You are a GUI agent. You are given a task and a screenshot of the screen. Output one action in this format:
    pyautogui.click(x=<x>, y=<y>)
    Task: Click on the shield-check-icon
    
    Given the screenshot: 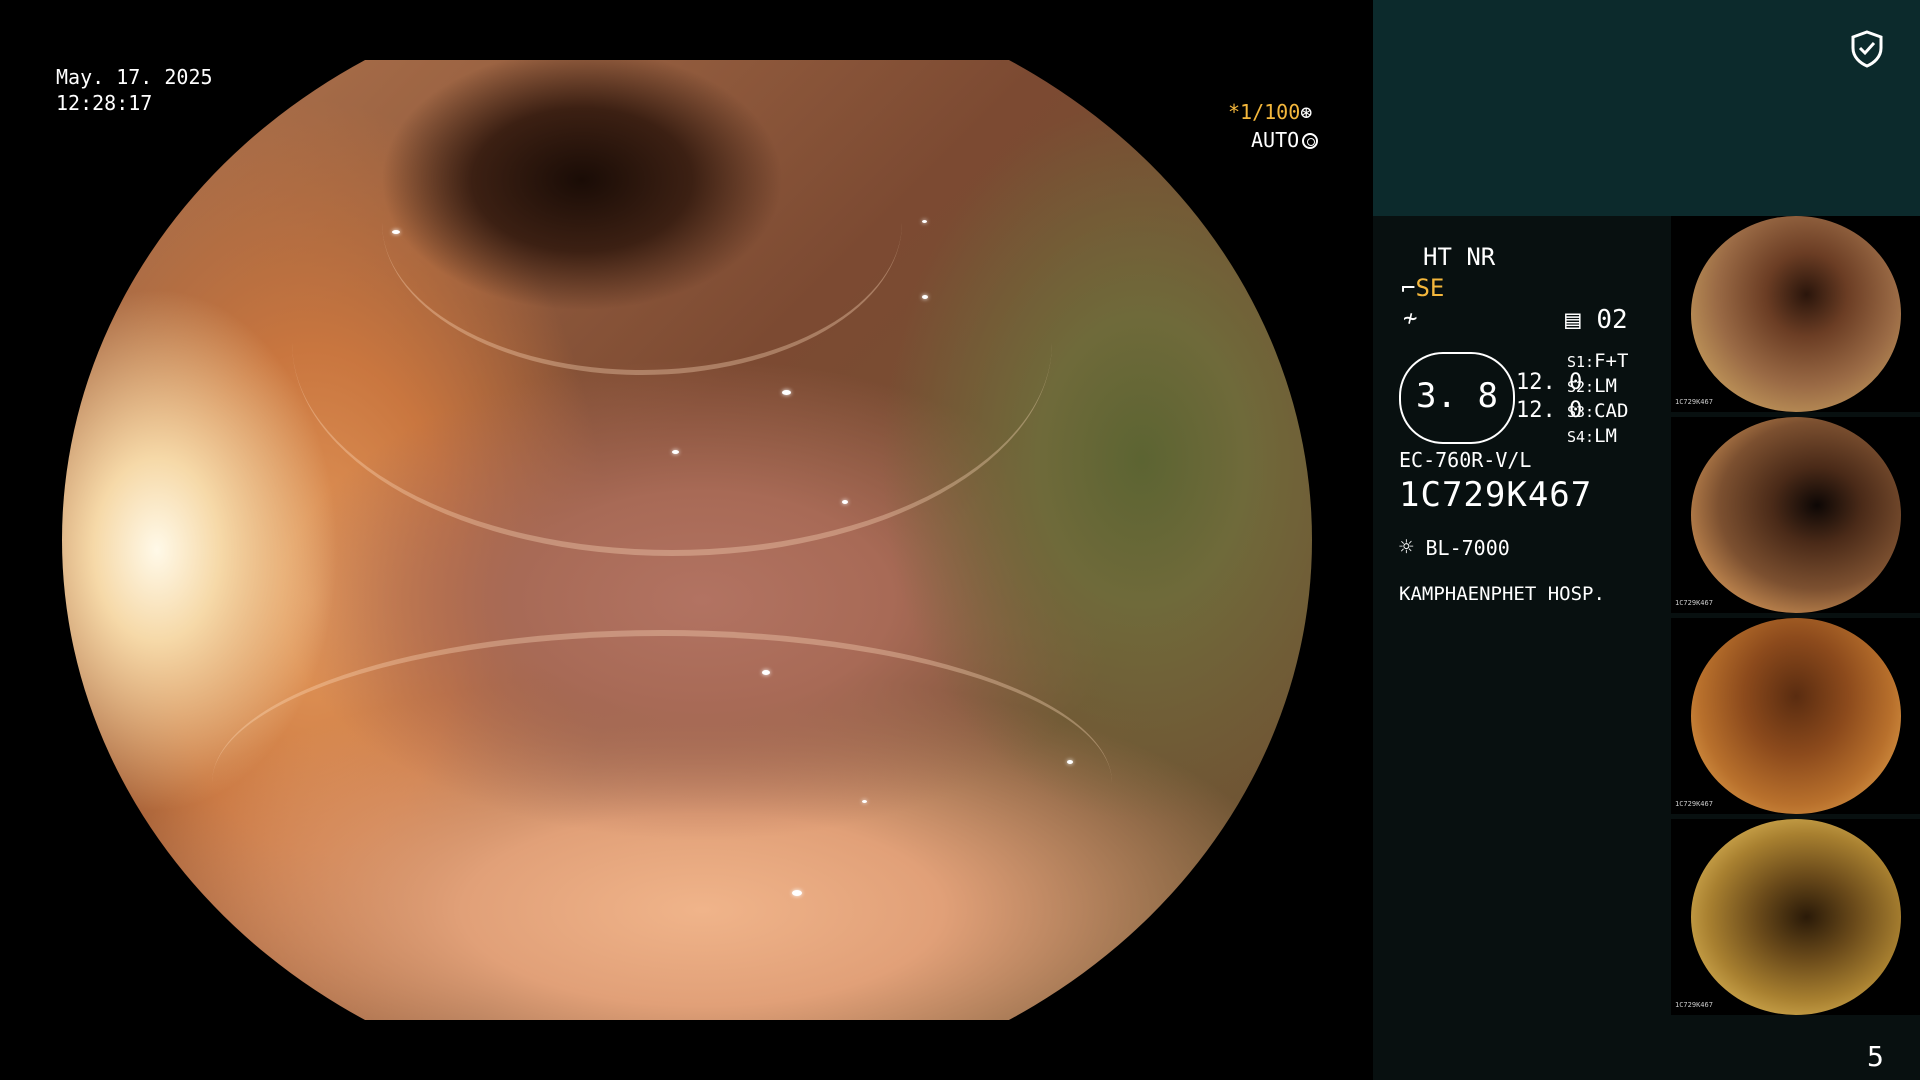 What is the action you would take?
    pyautogui.click(x=1867, y=49)
    